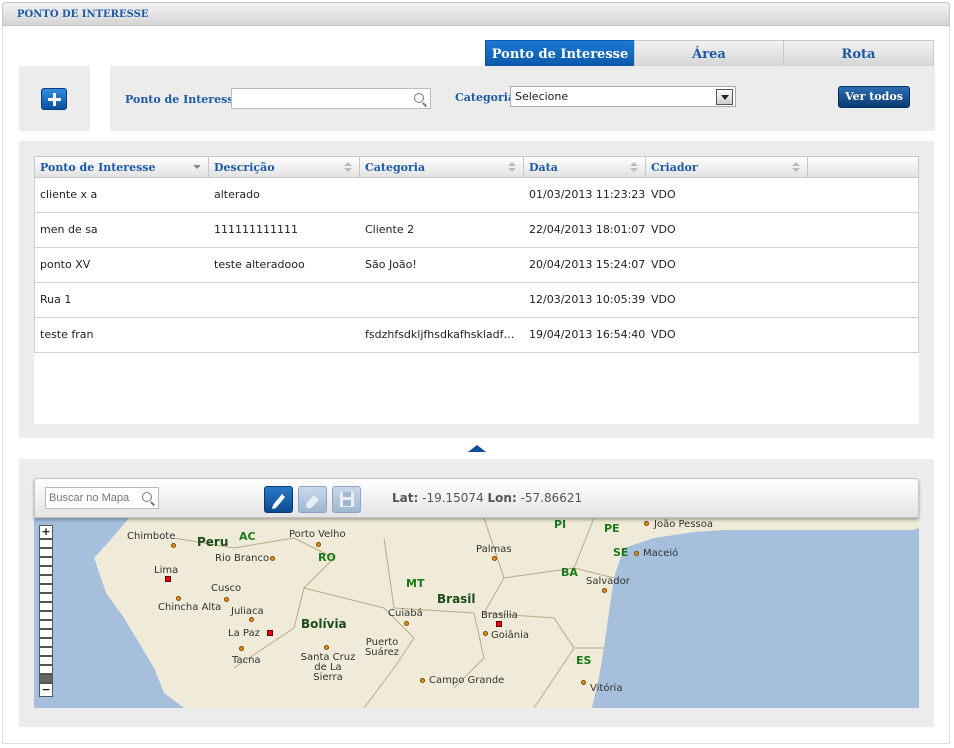  What do you see at coordinates (213, 542) in the screenshot?
I see `map-label-peru: Peru` at bounding box center [213, 542].